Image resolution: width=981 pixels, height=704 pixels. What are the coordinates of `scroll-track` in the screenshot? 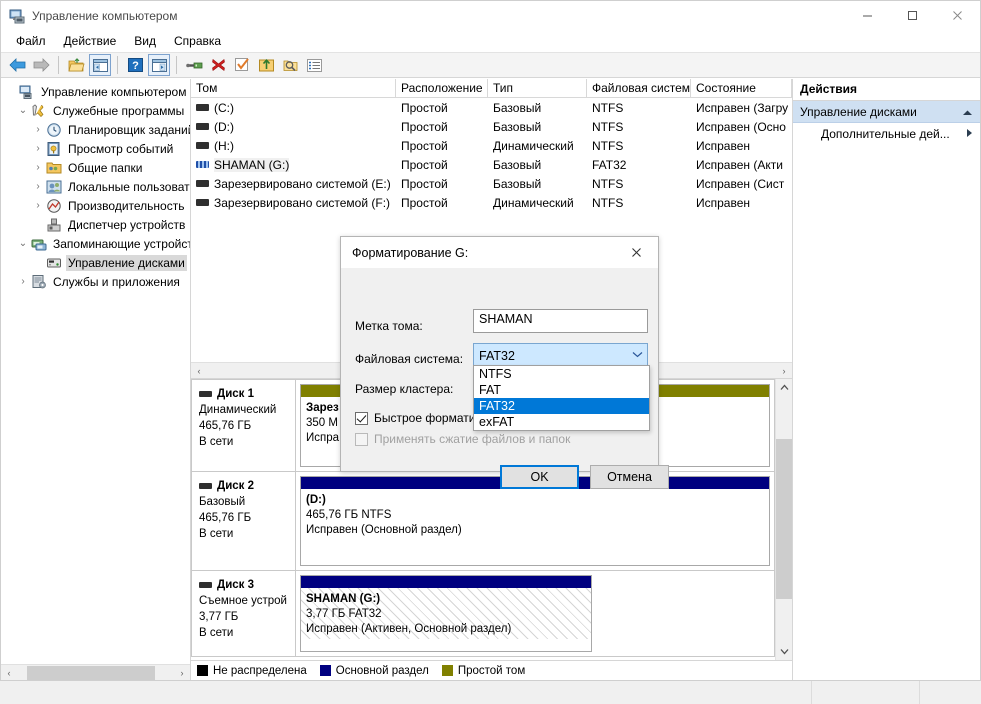 It's located at (95, 673).